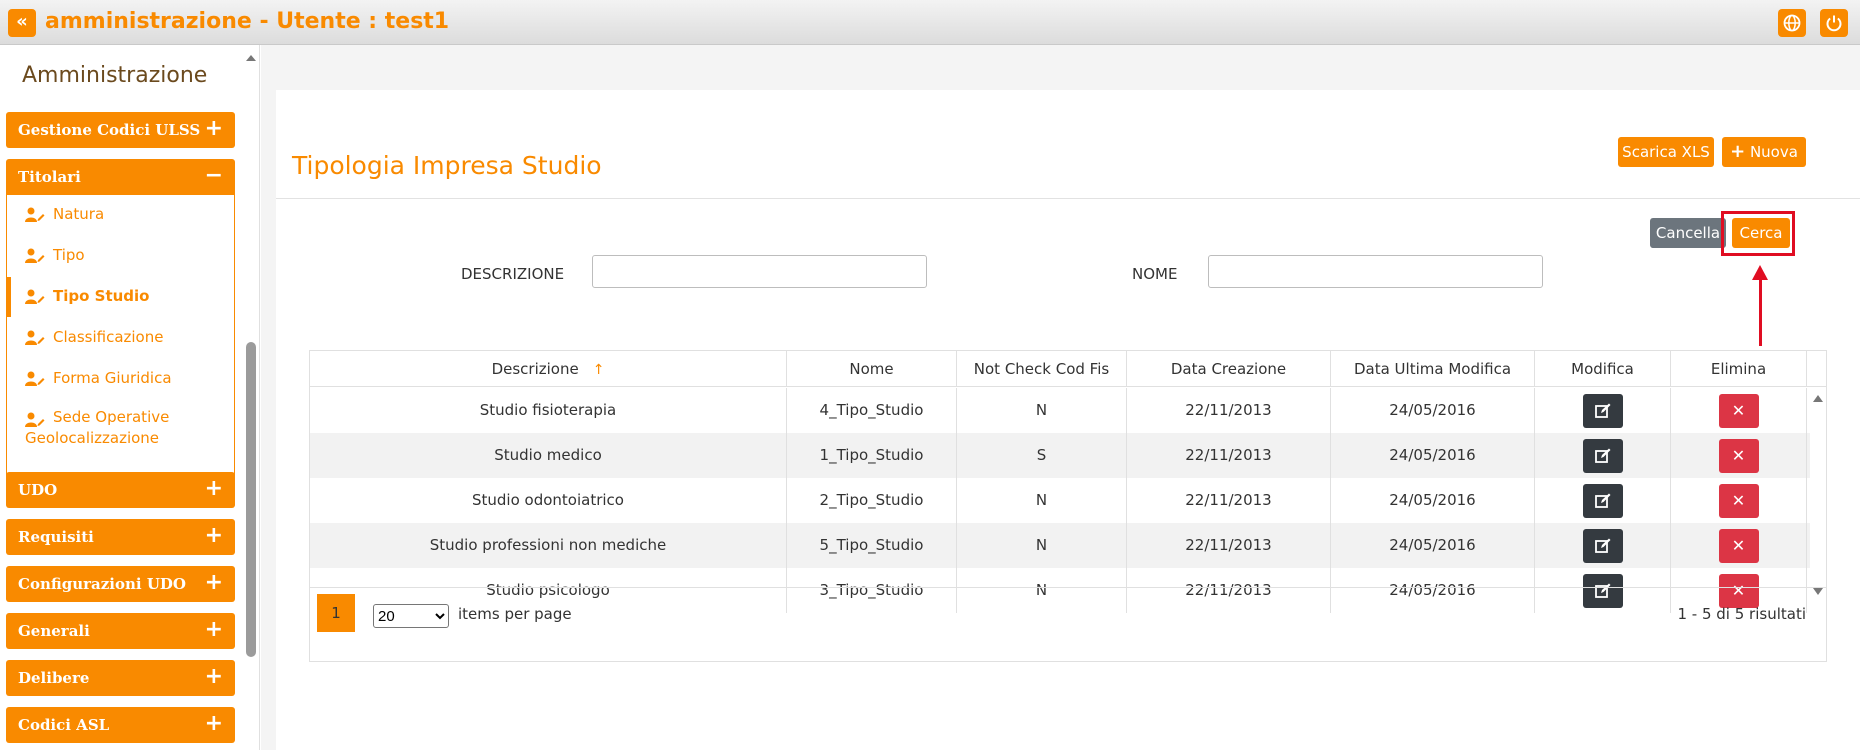  What do you see at coordinates (120, 631) in the screenshot?
I see `sidebar-section-generali: Generali +` at bounding box center [120, 631].